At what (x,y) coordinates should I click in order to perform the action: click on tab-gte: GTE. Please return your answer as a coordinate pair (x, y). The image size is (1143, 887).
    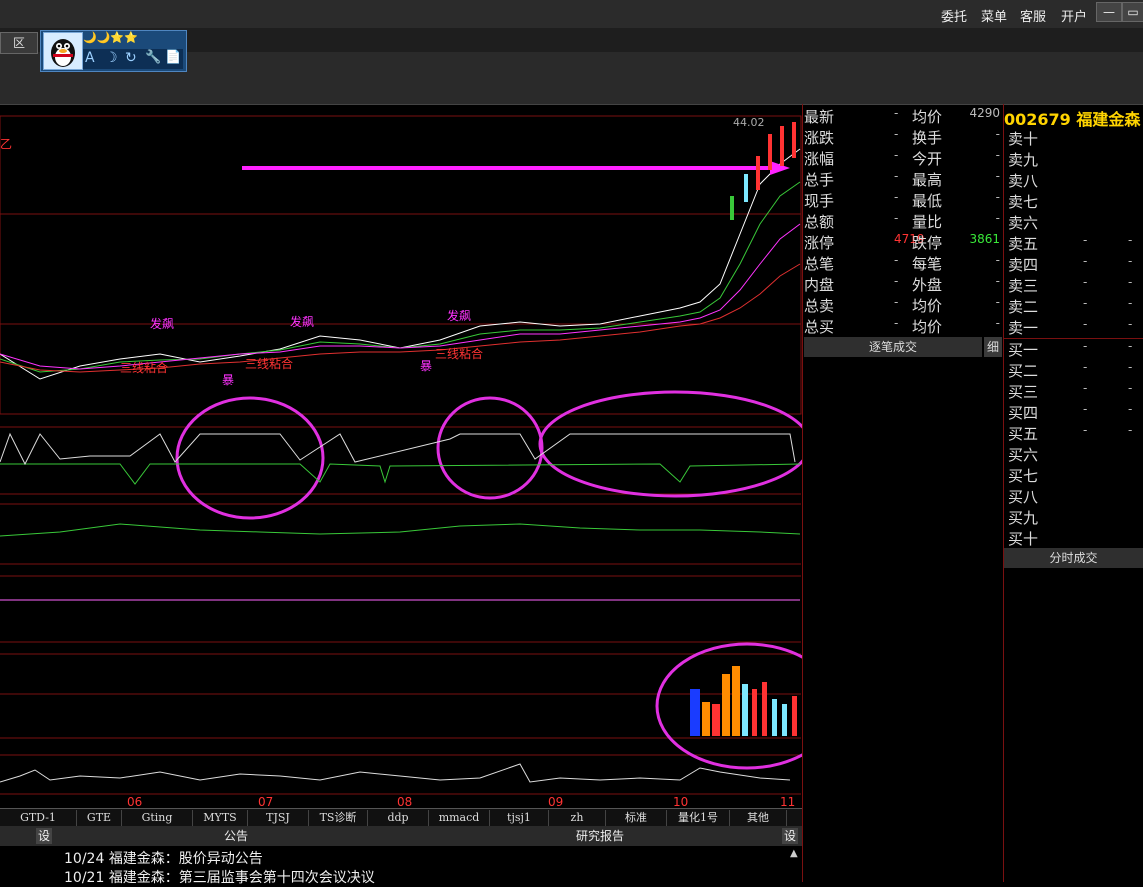
    Looking at the image, I should click on (99, 818).